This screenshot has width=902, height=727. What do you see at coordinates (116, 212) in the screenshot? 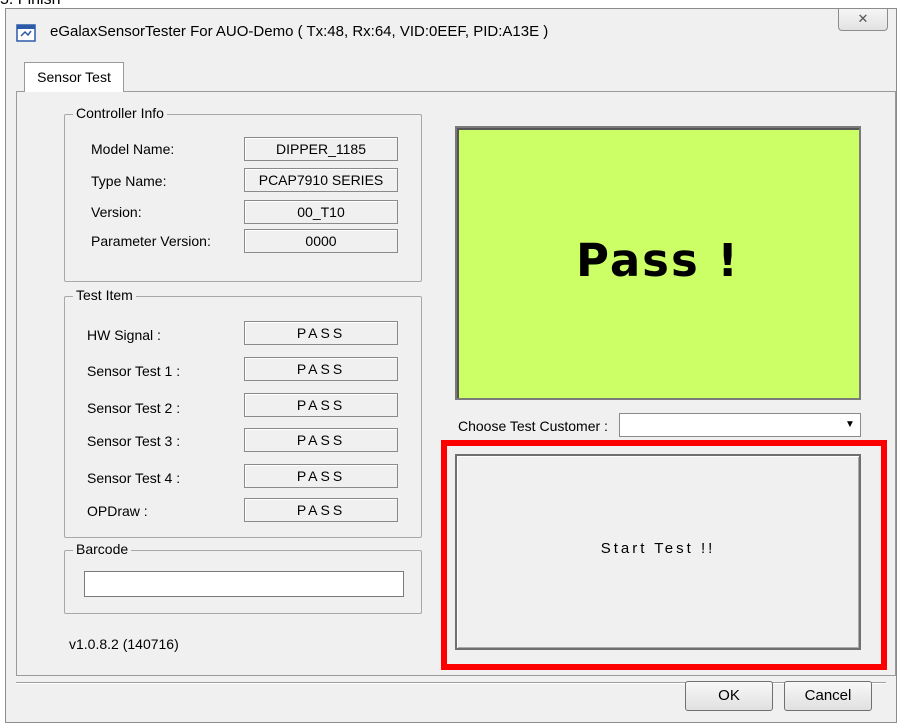
I see `version-label: Version:` at bounding box center [116, 212].